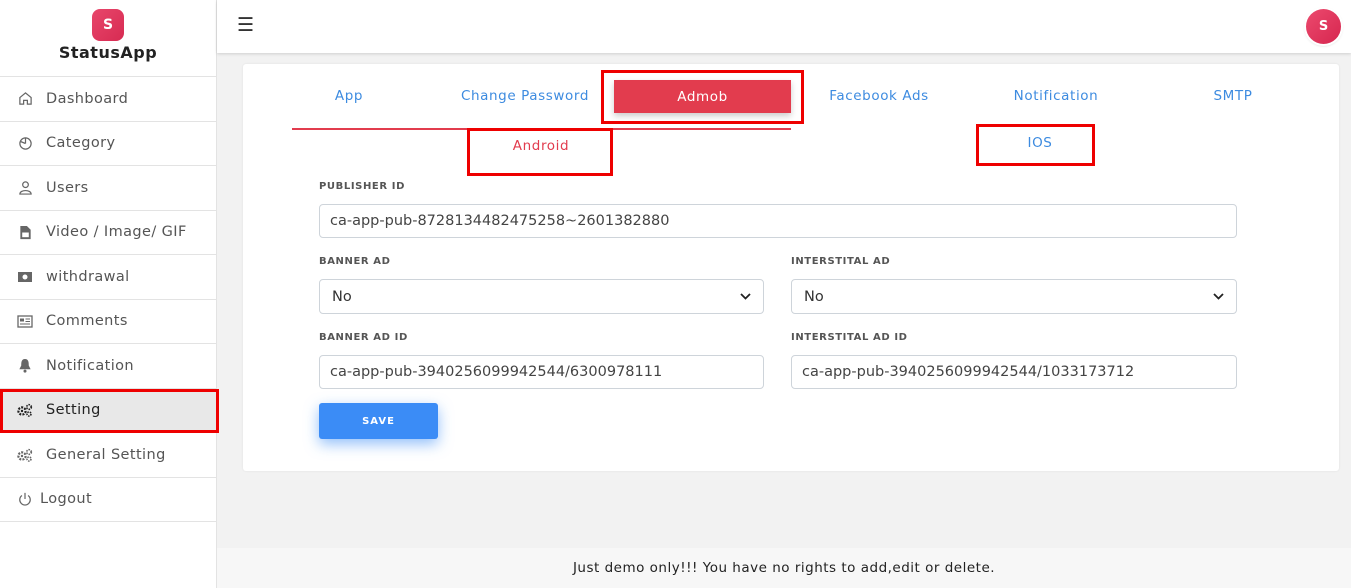  I want to click on home-icon, so click(25, 98).